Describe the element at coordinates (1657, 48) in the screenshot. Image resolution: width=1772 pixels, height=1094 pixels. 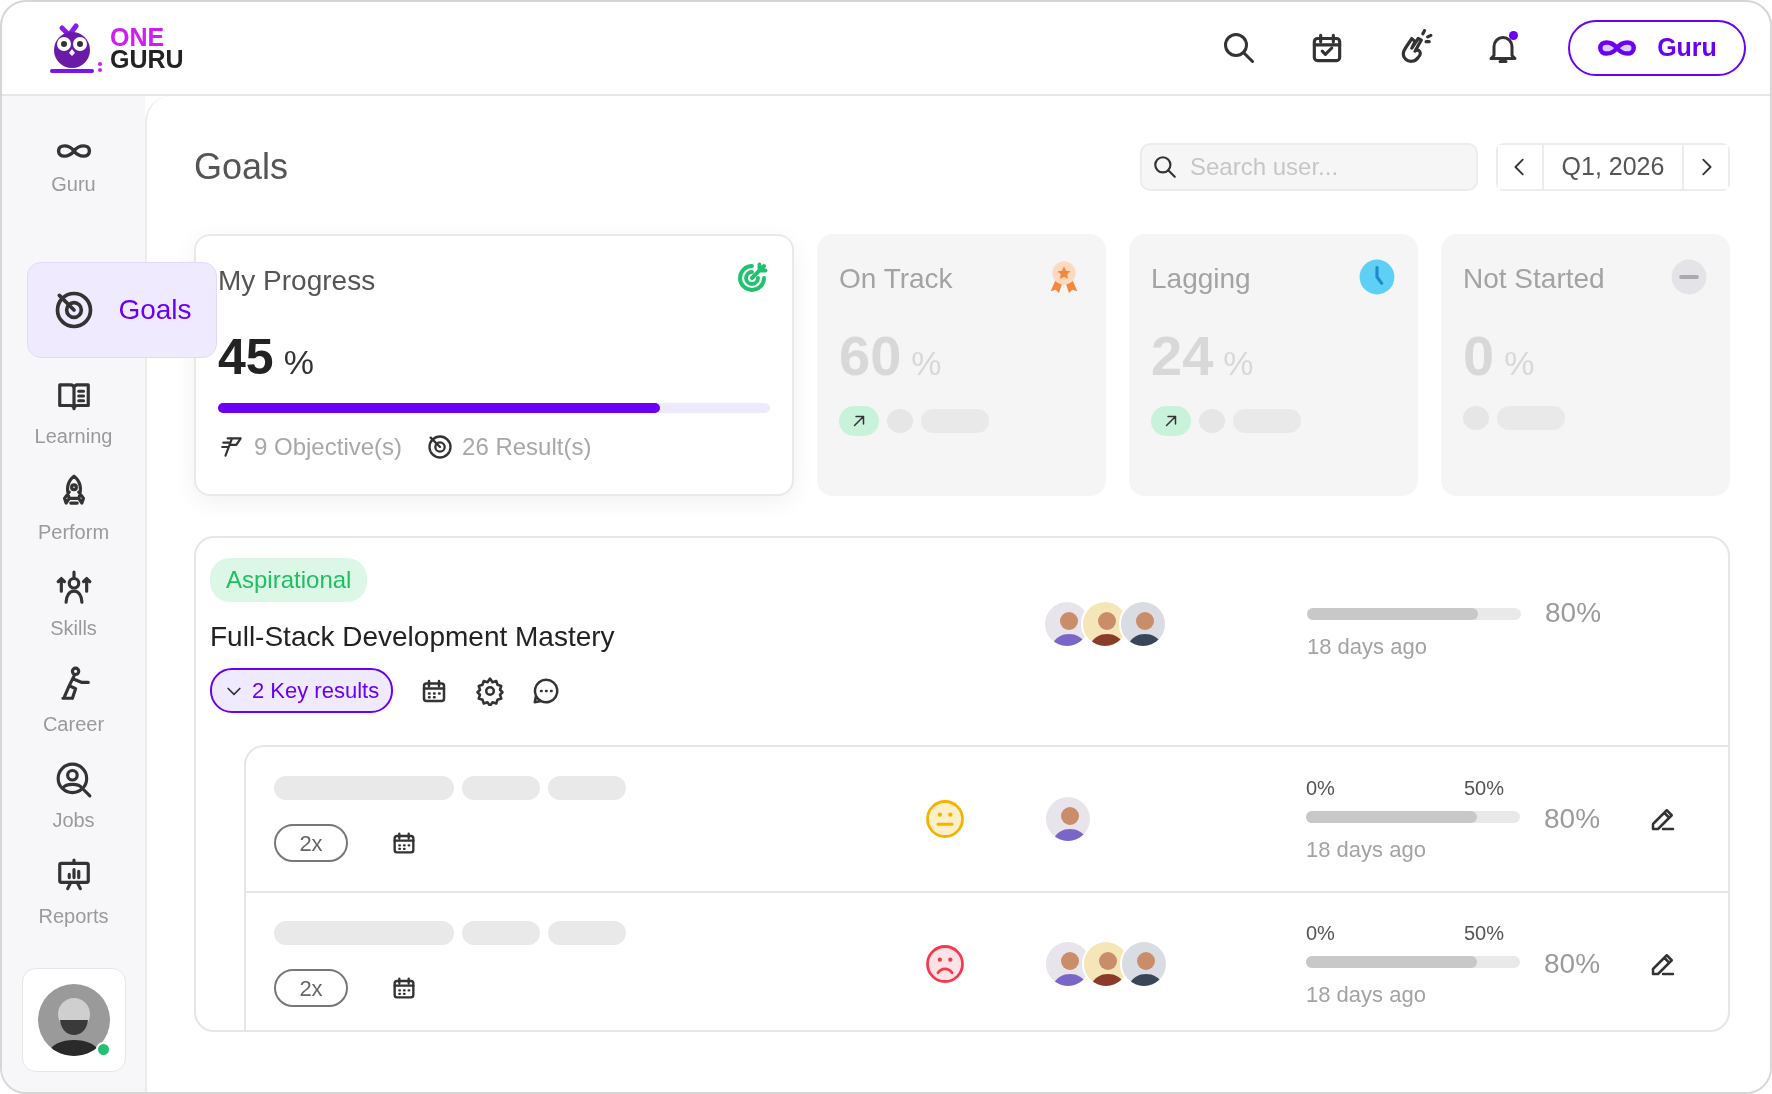
I see `guru-button: Guru` at that location.